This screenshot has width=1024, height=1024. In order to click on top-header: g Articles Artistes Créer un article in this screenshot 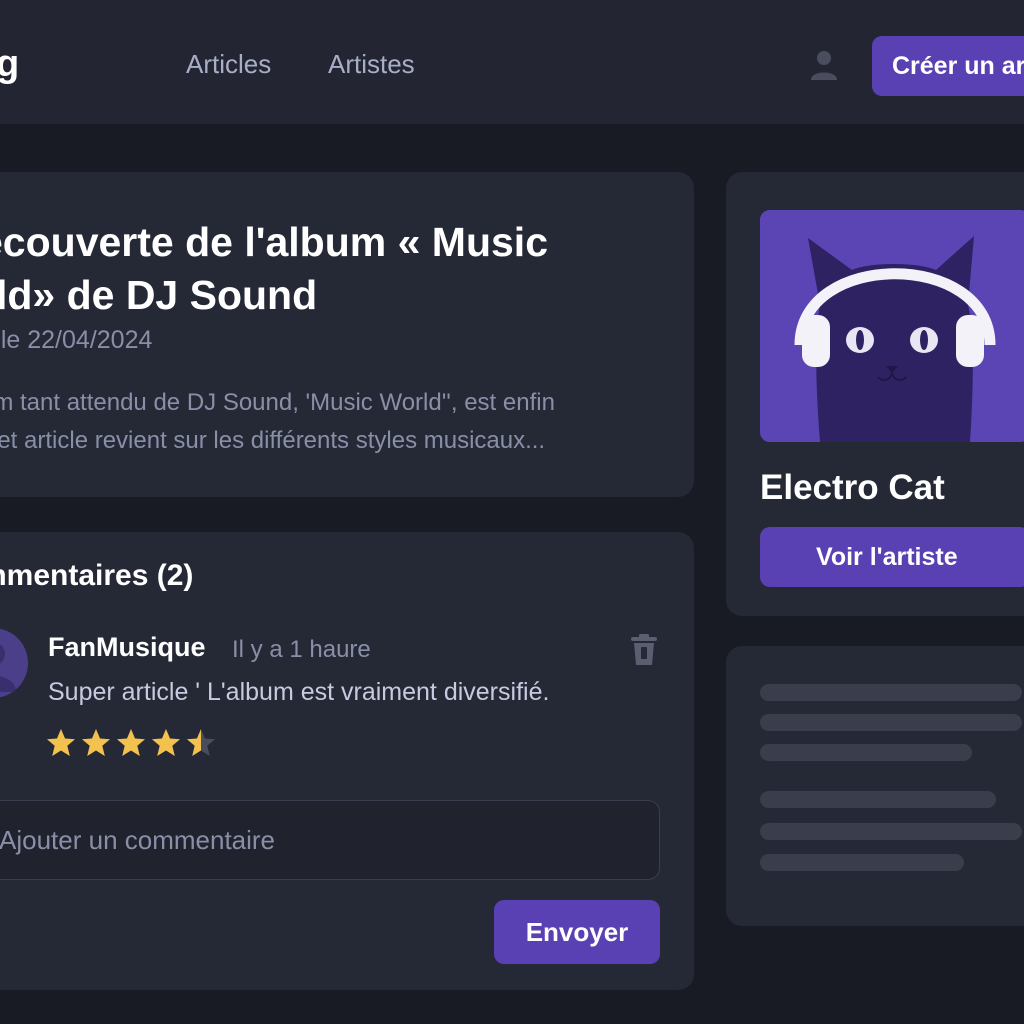, I will do `click(512, 62)`.